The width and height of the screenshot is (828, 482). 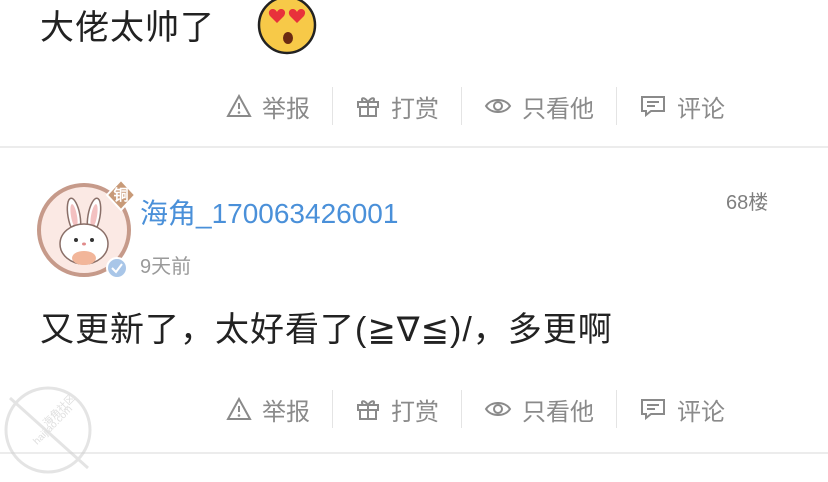 What do you see at coordinates (326, 330) in the screenshot?
I see `comment-text: 又更新了，太好看了(≧∇≦)/，多更啊` at bounding box center [326, 330].